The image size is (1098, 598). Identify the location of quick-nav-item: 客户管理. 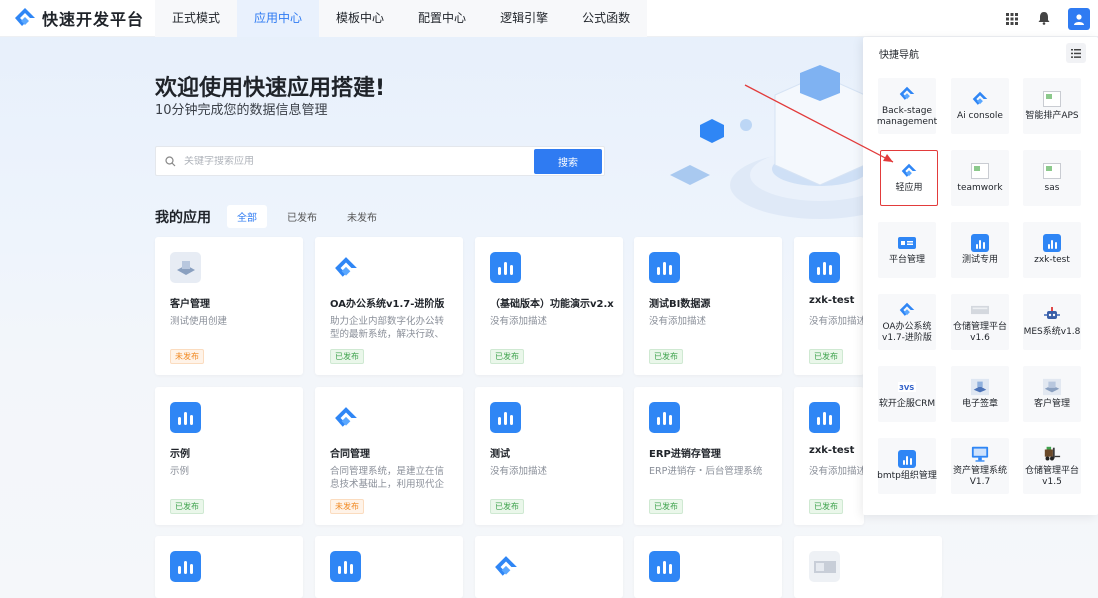
(1052, 394).